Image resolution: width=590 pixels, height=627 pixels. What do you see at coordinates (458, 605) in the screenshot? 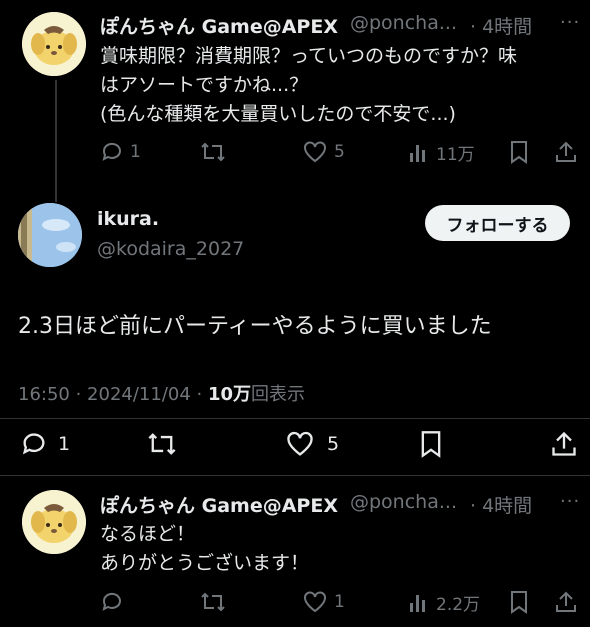
I see `views-count: 2.2万` at bounding box center [458, 605].